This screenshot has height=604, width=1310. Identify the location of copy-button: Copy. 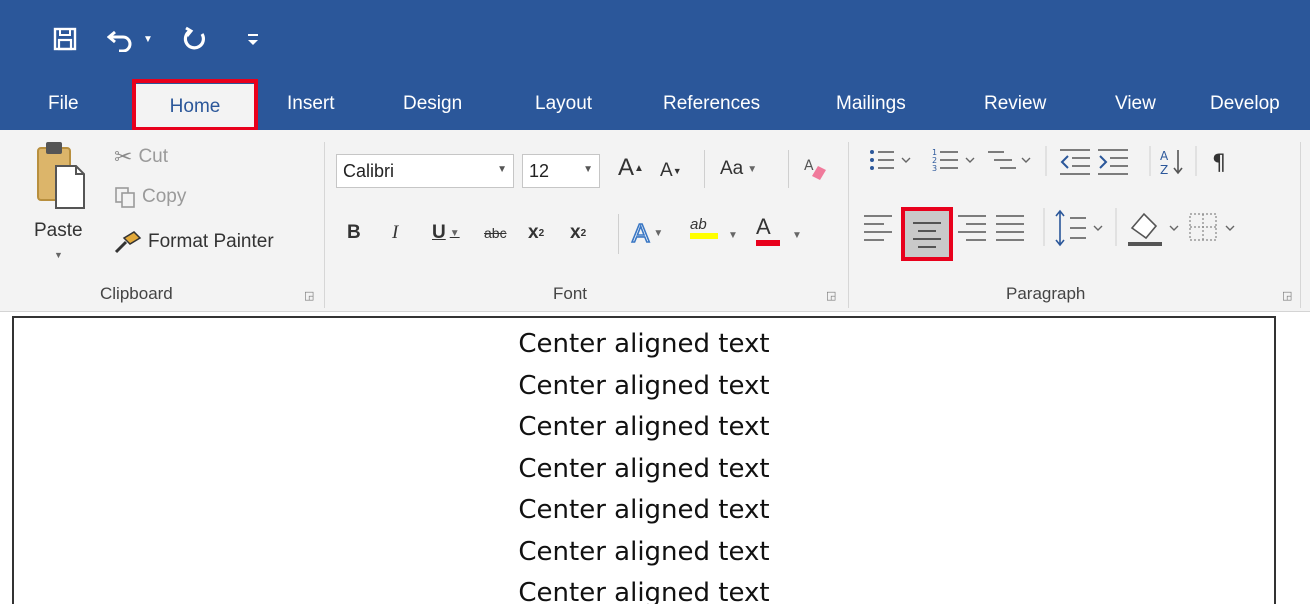
(150, 197).